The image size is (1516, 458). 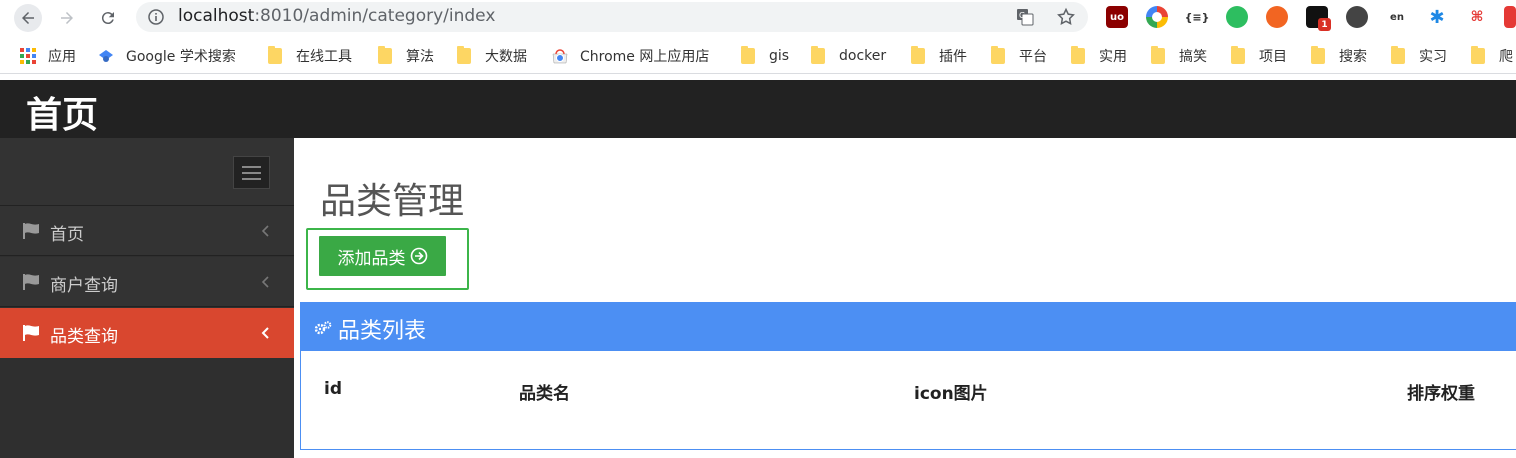 What do you see at coordinates (1022, 15) in the screenshot?
I see `svg-text: G` at bounding box center [1022, 15].